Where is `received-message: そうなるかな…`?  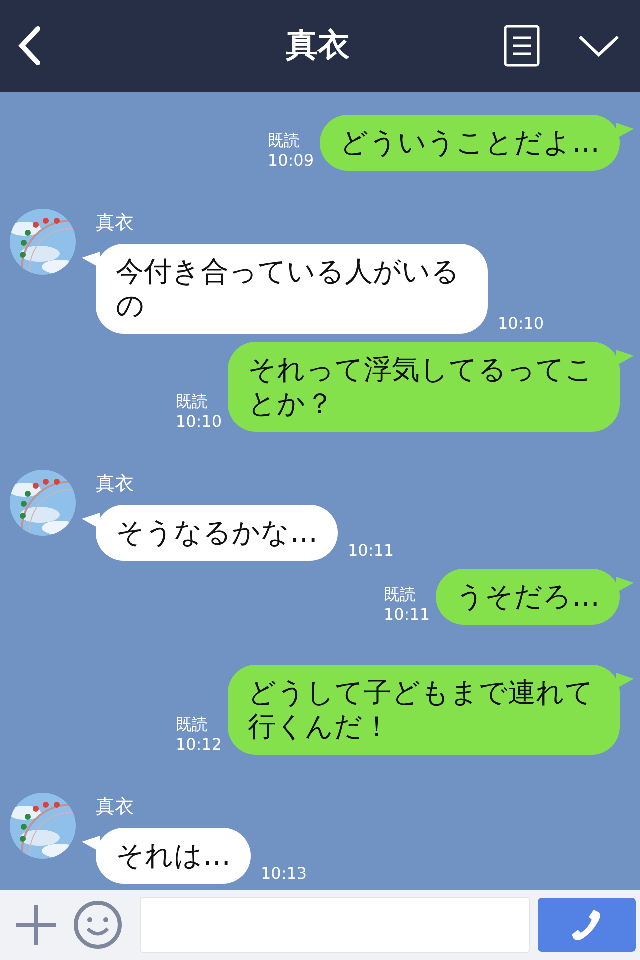 received-message: そうなるかな… is located at coordinates (217, 533).